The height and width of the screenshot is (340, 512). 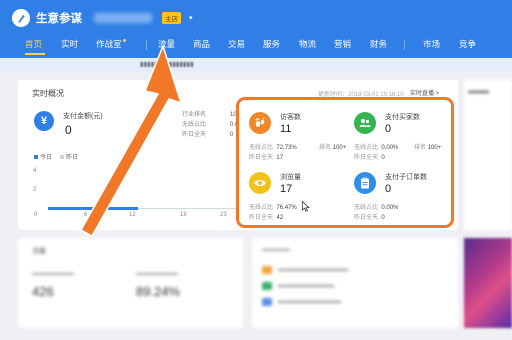 I want to click on metric-orders: 支付子订单数 0 无线占比 0.00% 昨日全天 0, so click(x=401, y=197).